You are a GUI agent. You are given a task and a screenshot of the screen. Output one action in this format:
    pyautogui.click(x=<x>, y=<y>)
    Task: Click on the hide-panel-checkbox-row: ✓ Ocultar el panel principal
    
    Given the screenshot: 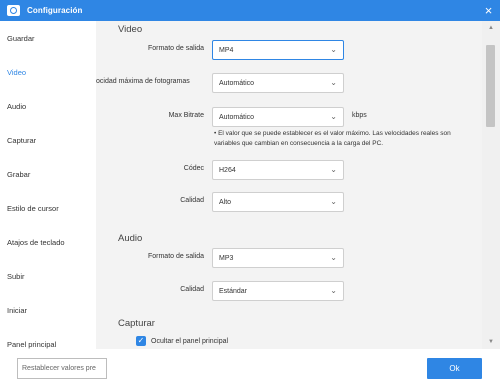 What is the action you would take?
    pyautogui.click(x=182, y=341)
    